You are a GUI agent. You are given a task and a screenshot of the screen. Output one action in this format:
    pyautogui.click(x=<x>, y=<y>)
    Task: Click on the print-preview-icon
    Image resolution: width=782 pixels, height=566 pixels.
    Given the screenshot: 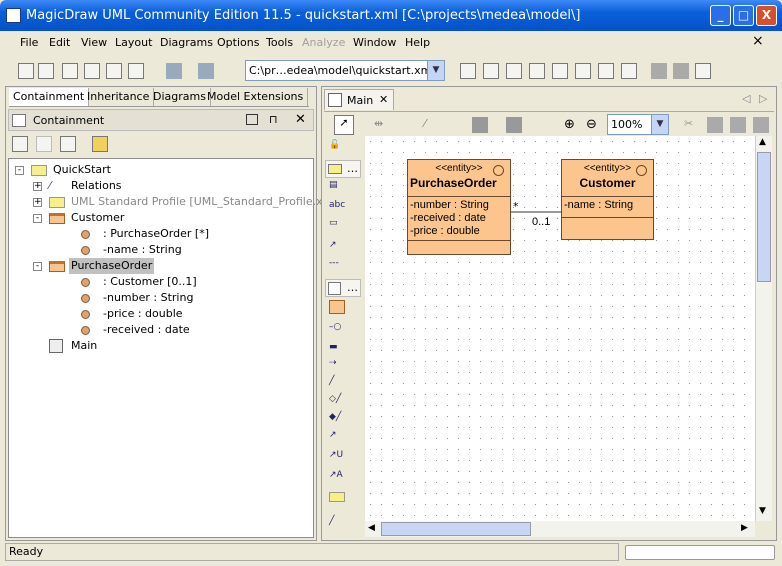 What is the action you would take?
    pyautogui.click(x=92, y=71)
    